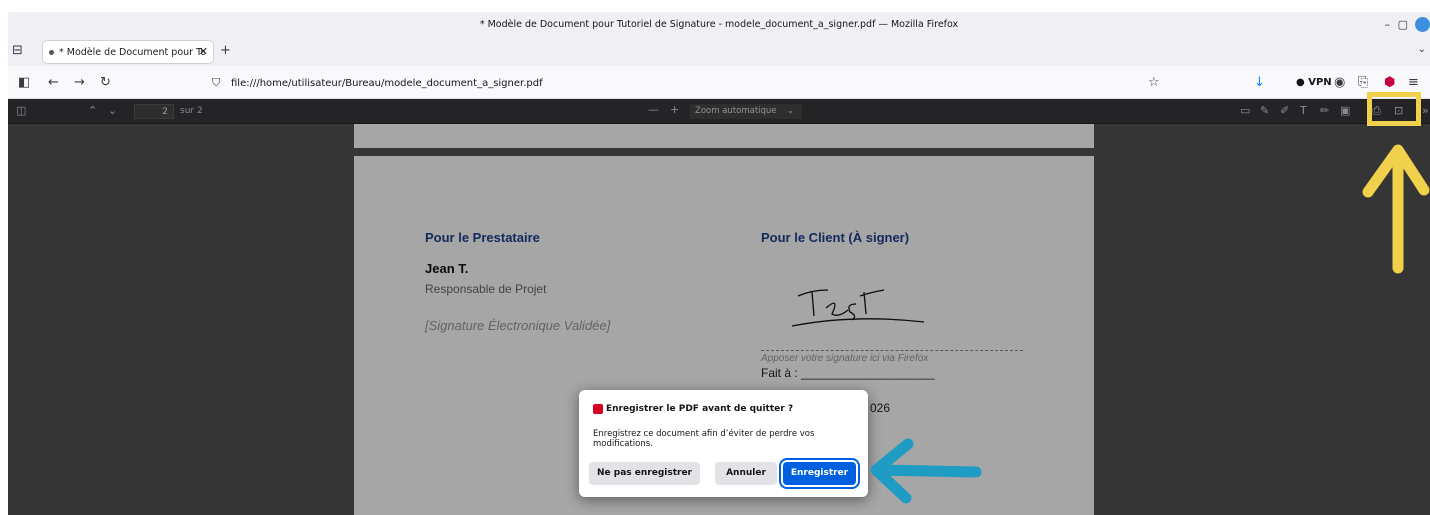 This screenshot has height=515, width=1430. What do you see at coordinates (644, 473) in the screenshot?
I see `dont-save-button: Ne pas enregistrer` at bounding box center [644, 473].